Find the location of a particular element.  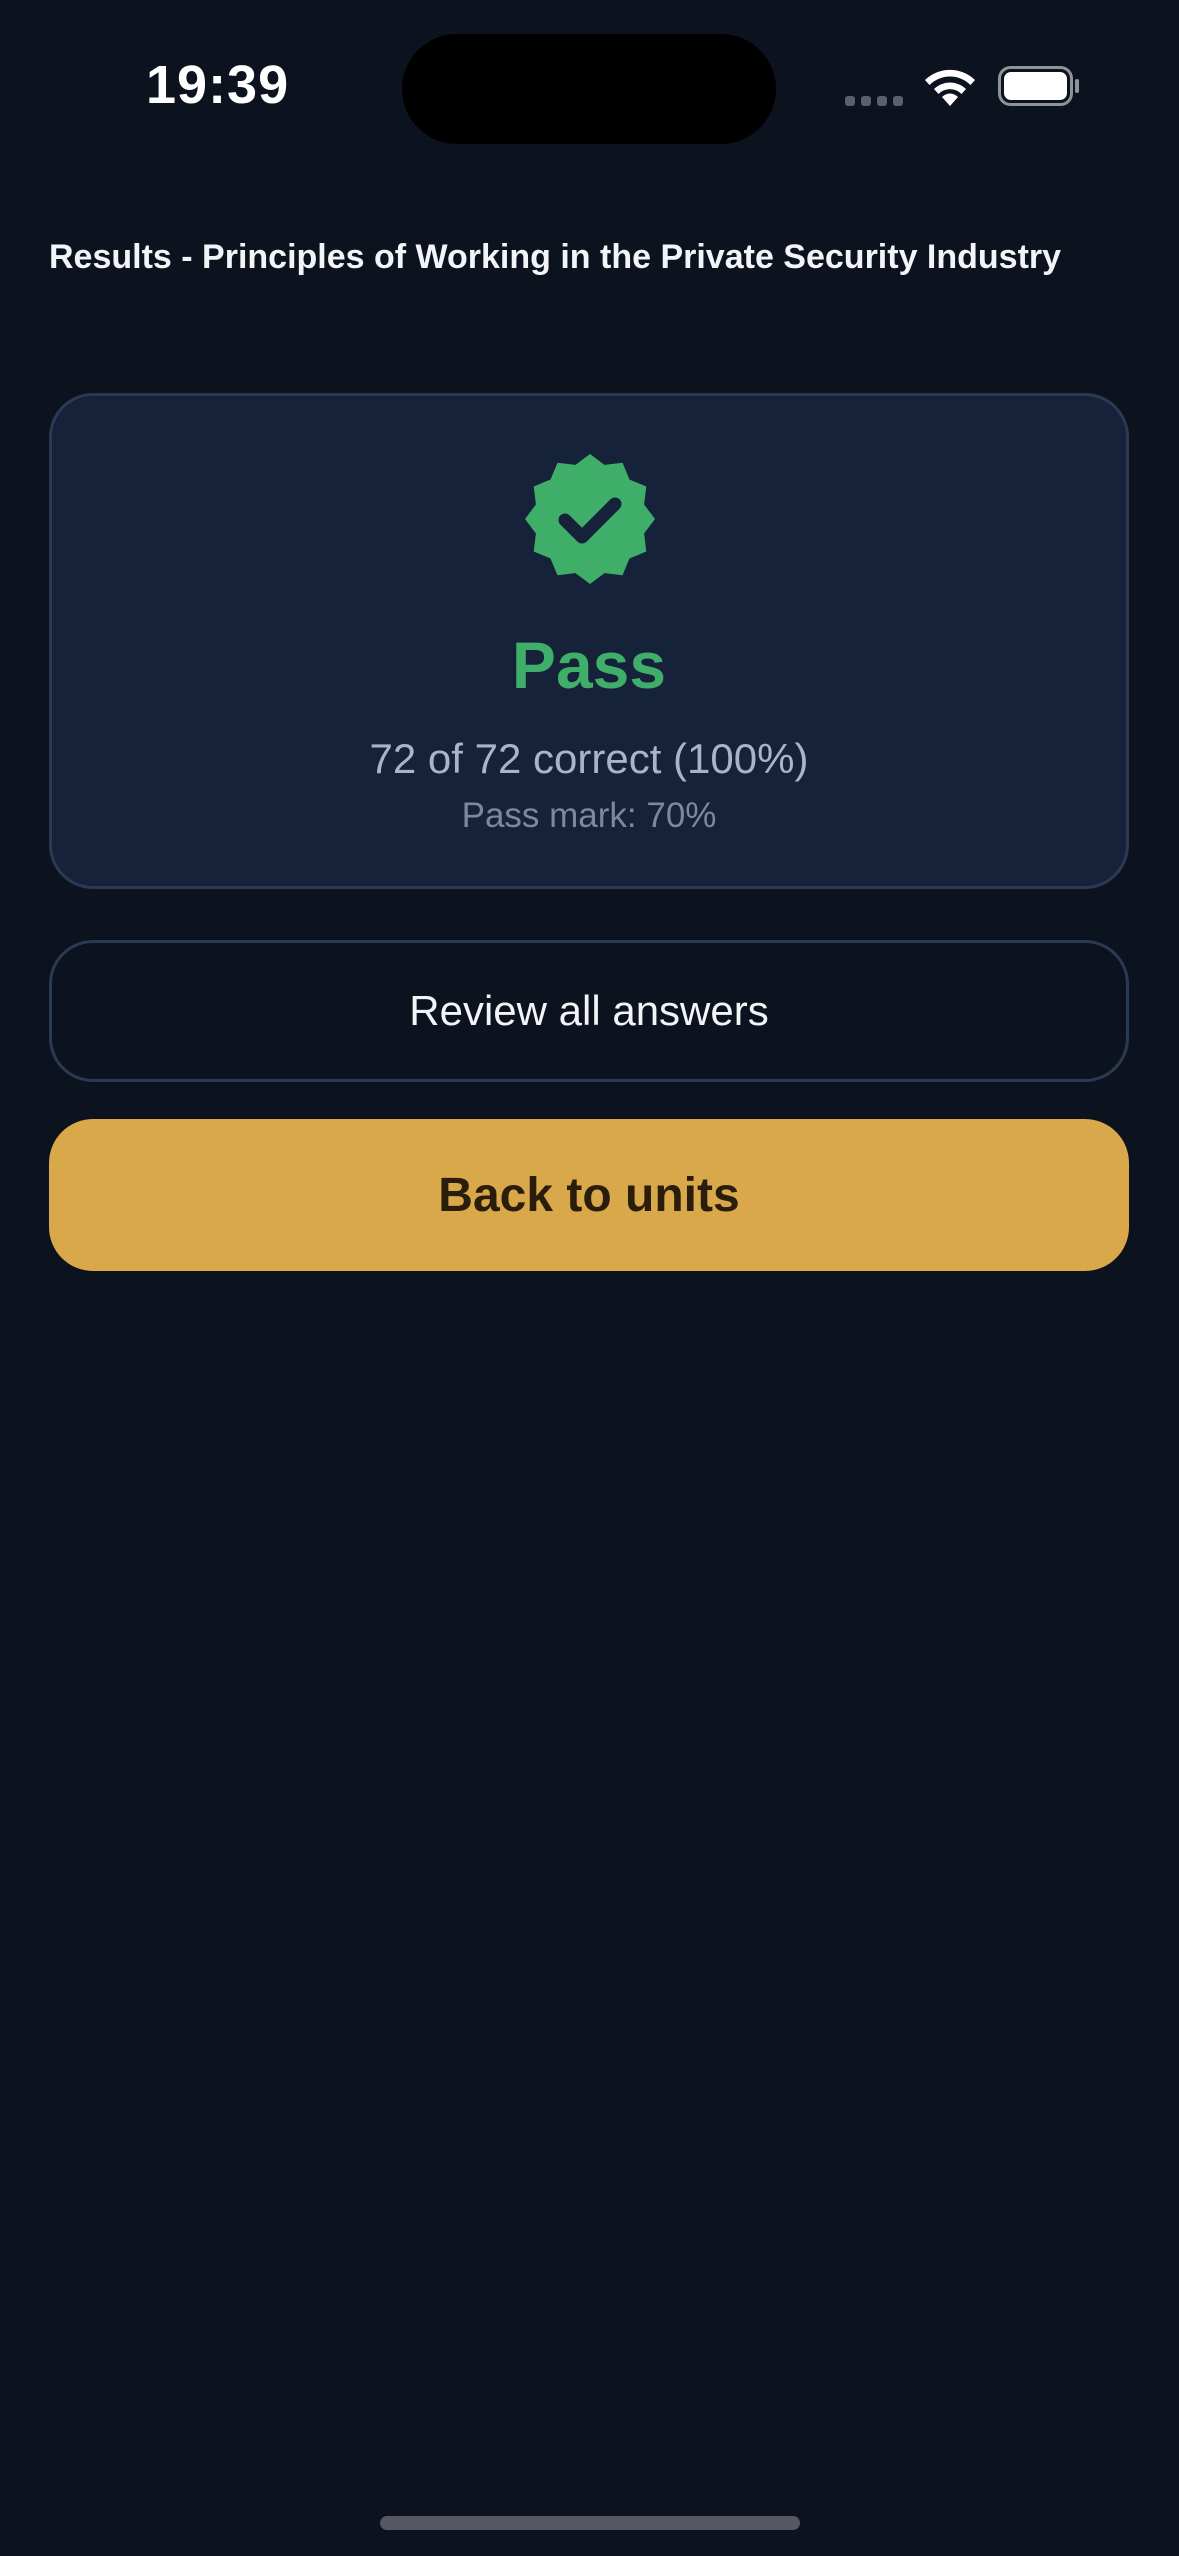

check-badge-icon is located at coordinates (590, 519).